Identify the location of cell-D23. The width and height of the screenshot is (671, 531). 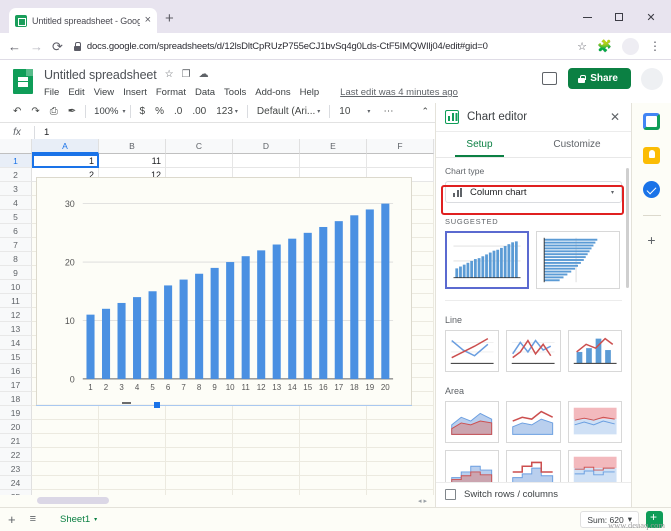
(266, 469).